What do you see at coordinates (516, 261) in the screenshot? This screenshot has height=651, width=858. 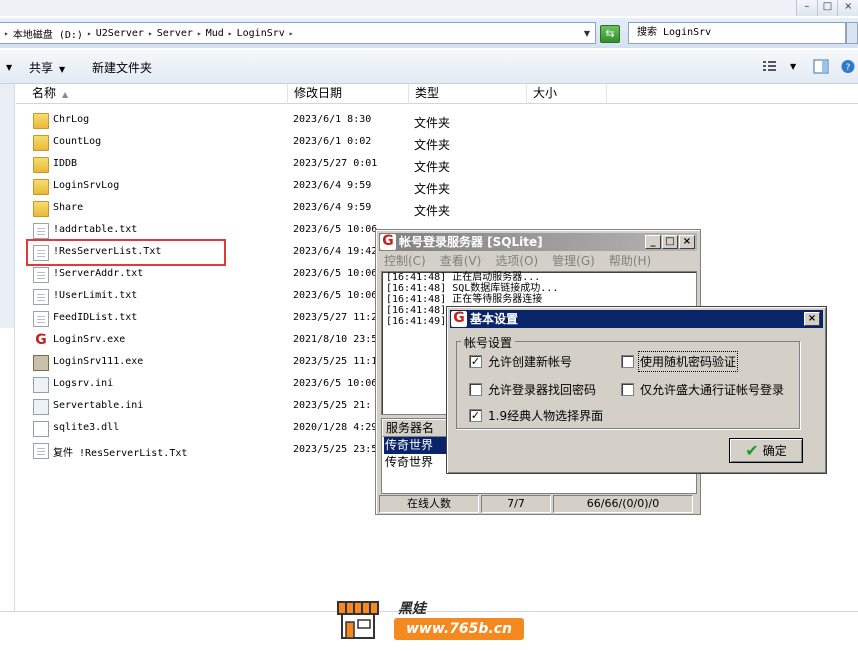 I see `menu-options: 选项(O)` at bounding box center [516, 261].